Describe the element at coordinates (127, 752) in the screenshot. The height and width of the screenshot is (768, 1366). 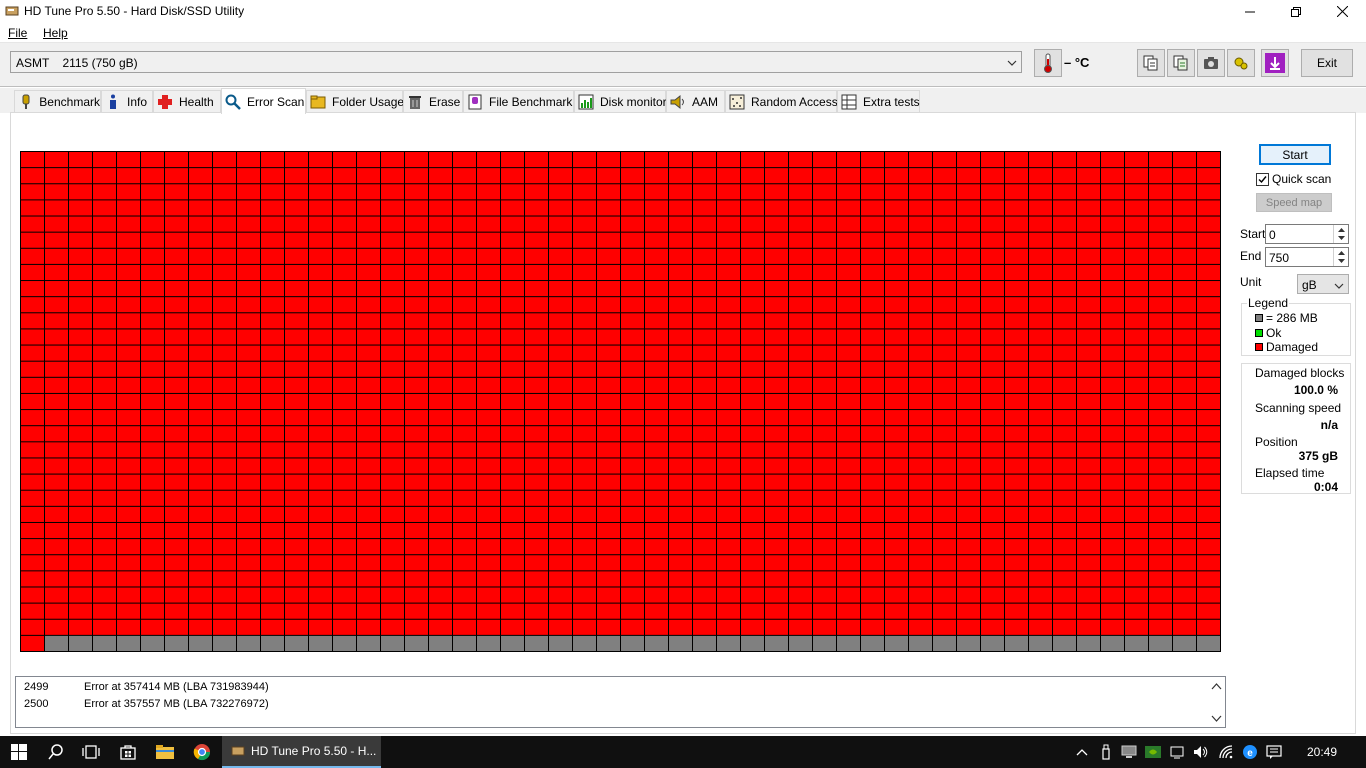
I see `store-button` at that location.